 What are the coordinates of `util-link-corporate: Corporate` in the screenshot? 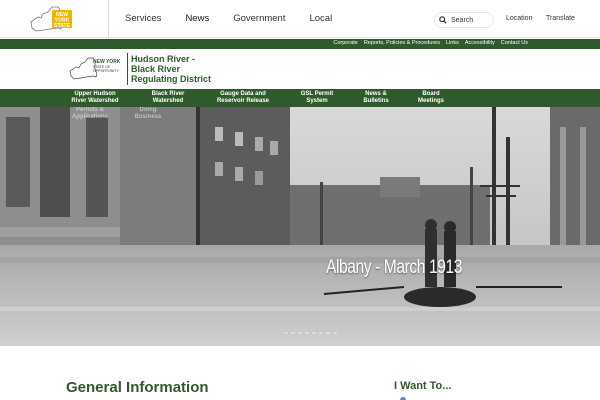 It's located at (345, 43).